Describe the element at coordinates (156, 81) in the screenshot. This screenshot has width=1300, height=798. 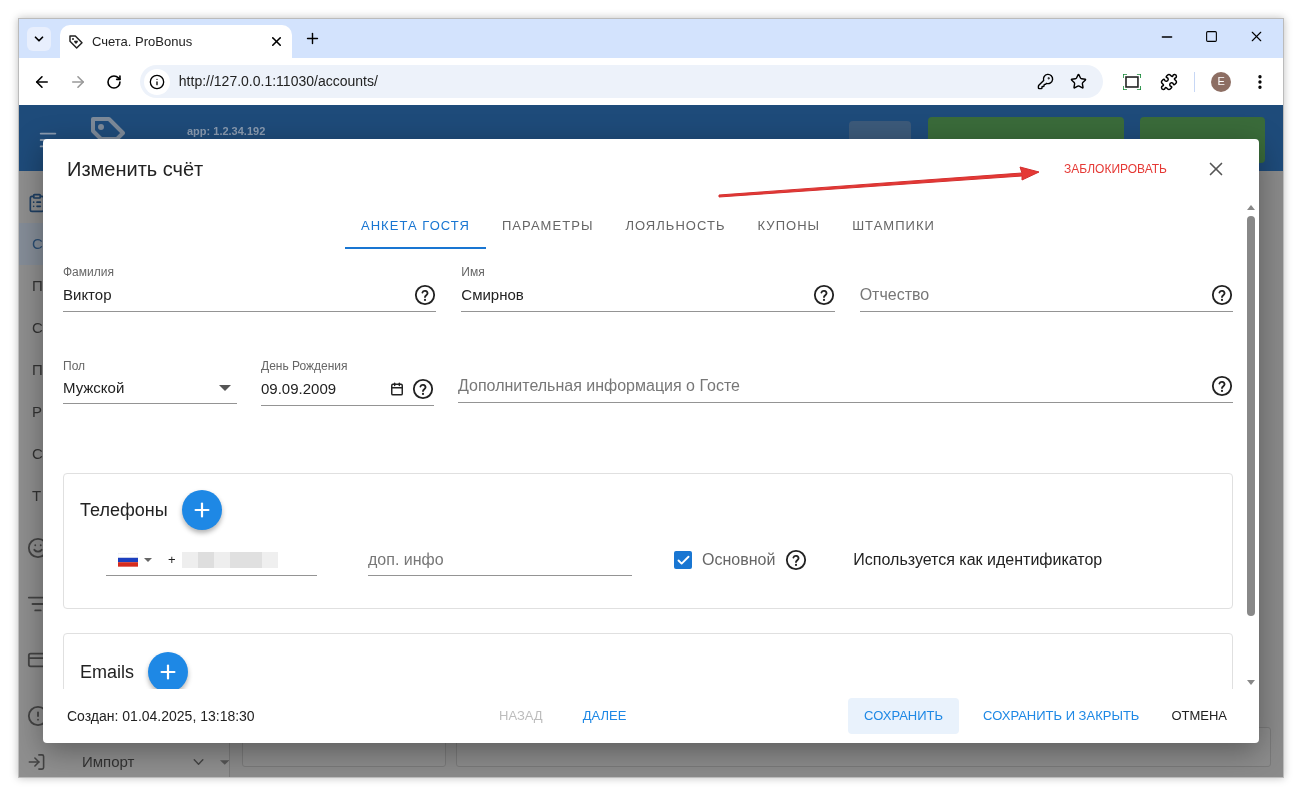
I see `info-icon` at that location.